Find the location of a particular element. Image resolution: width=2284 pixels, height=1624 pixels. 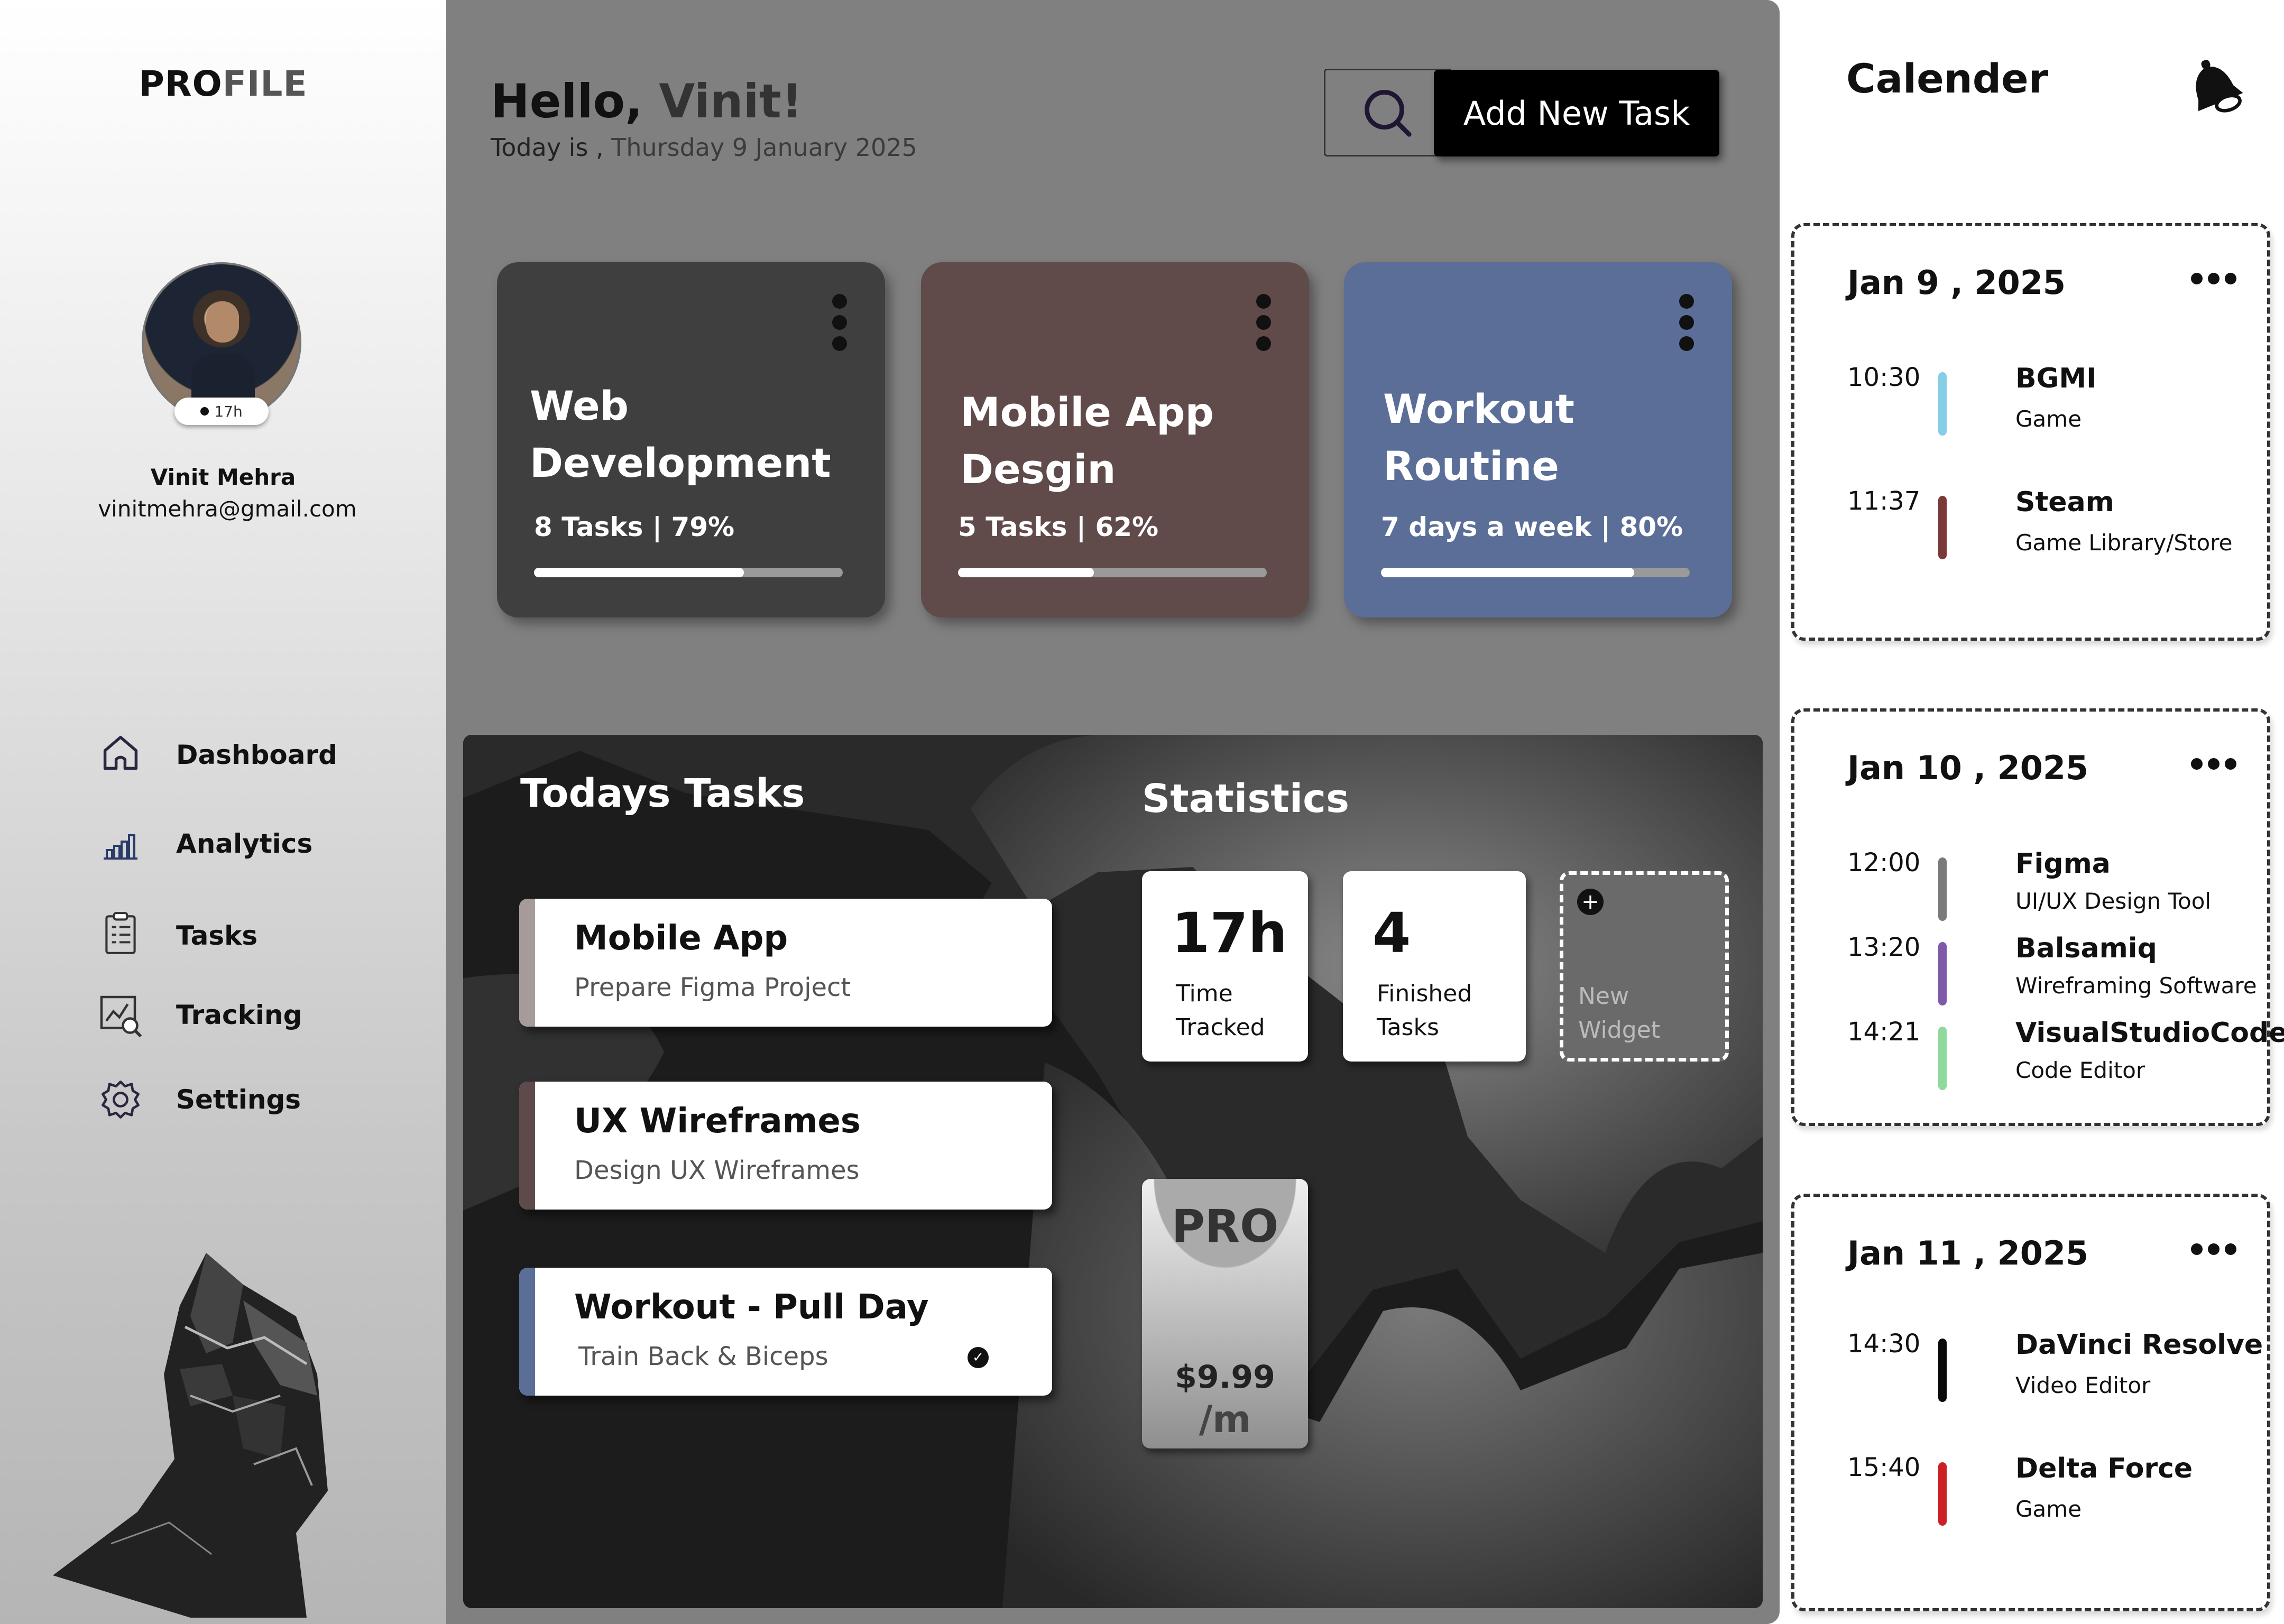

pro-plan-card: PRO $9.99 /m is located at coordinates (1225, 1313).